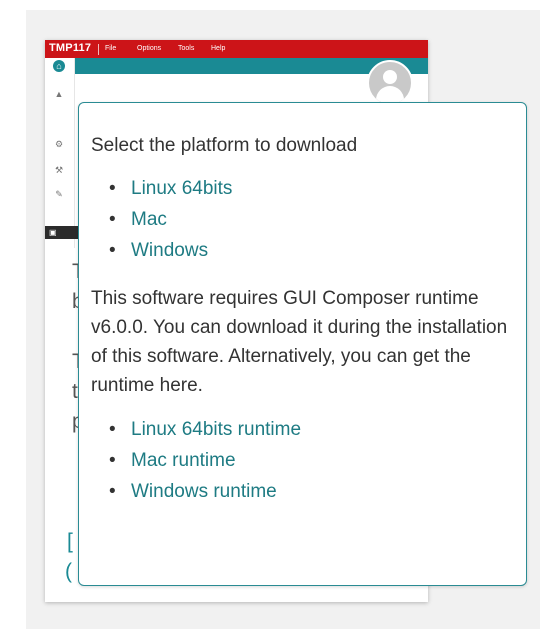  Describe the element at coordinates (149, 48) in the screenshot. I see `menu-item-options: Options` at that location.